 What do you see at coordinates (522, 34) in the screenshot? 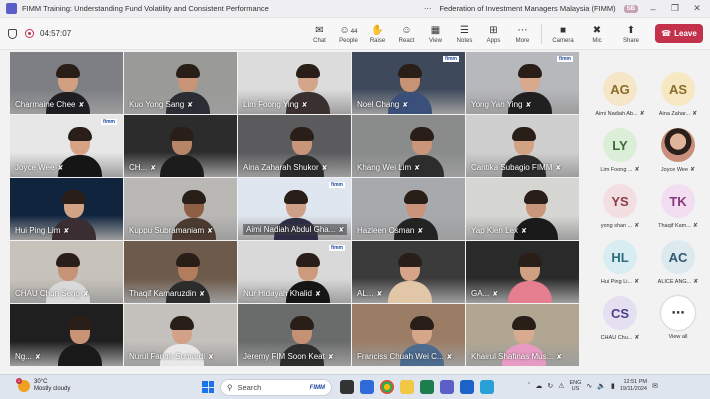
I see `toolbar-more-button: ⋯ More` at bounding box center [522, 34].